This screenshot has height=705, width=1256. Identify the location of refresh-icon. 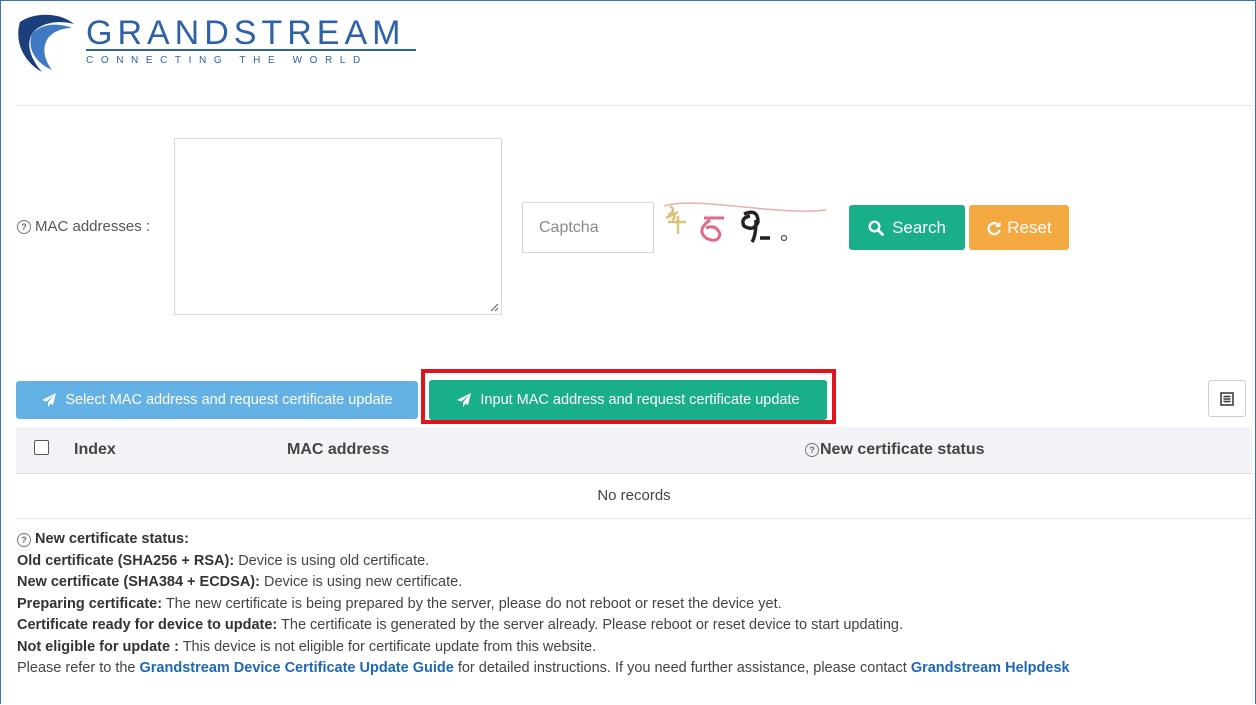
(994, 228).